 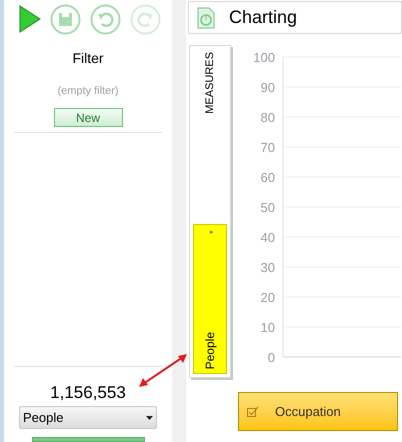 What do you see at coordinates (88, 58) in the screenshot?
I see `filter-title: Filter` at bounding box center [88, 58].